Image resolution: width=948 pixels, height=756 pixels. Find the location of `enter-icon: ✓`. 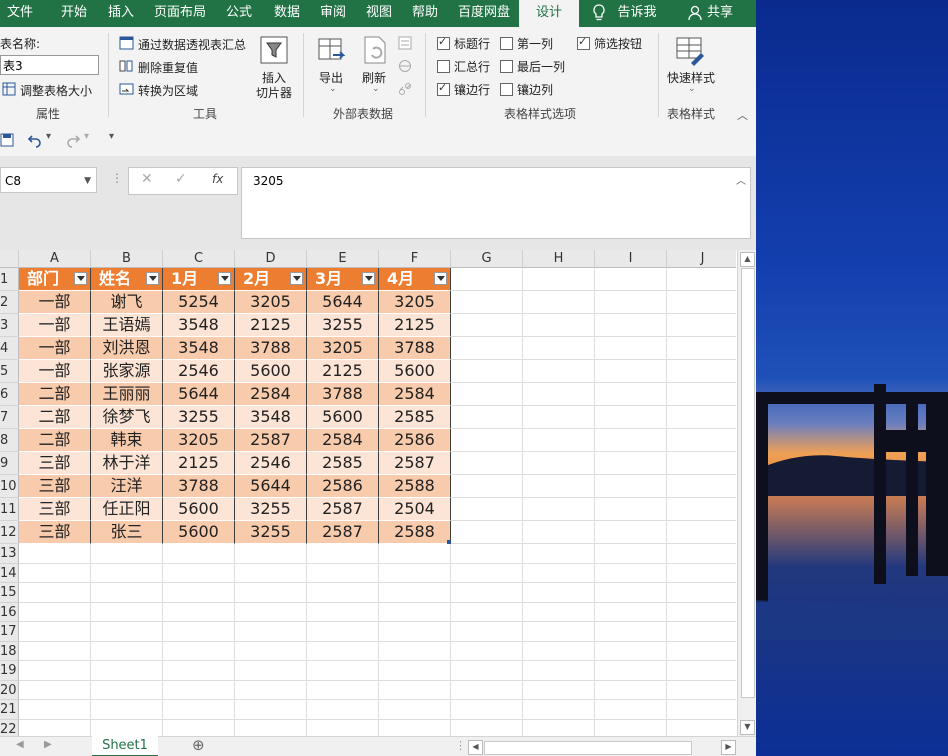

enter-icon: ✓ is located at coordinates (181, 179).